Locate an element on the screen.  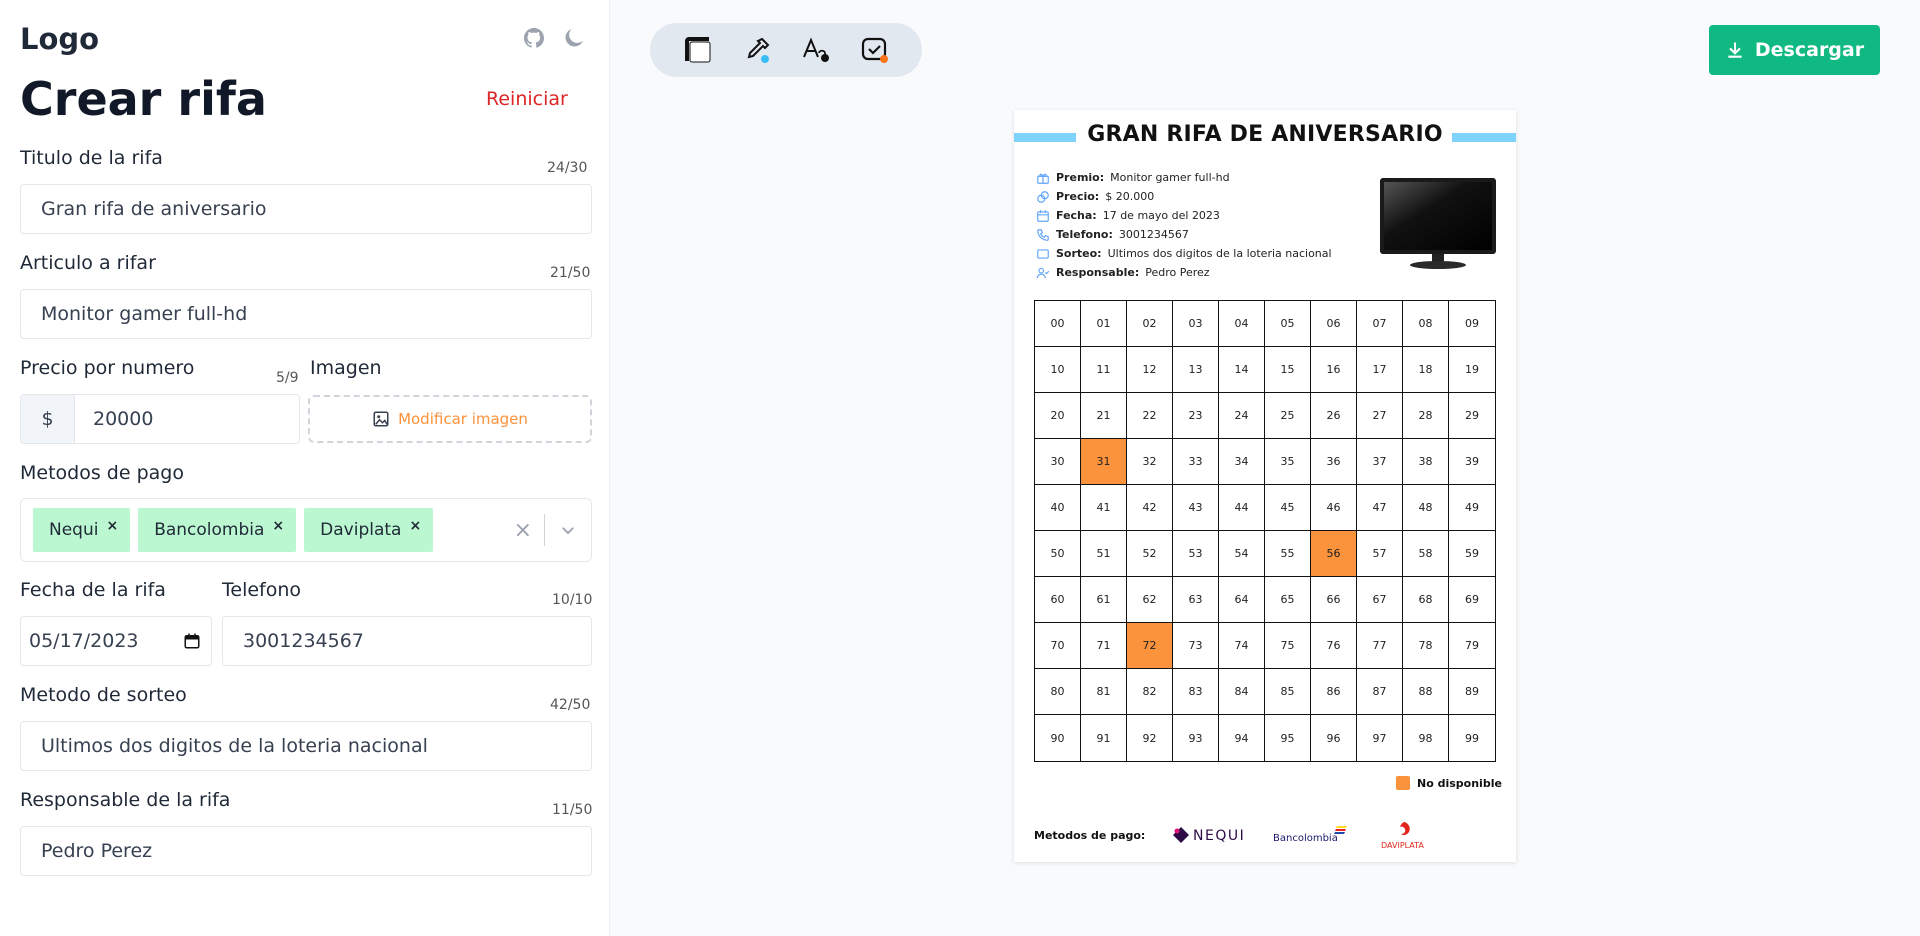
number-cell: 09 is located at coordinates (1472, 324).